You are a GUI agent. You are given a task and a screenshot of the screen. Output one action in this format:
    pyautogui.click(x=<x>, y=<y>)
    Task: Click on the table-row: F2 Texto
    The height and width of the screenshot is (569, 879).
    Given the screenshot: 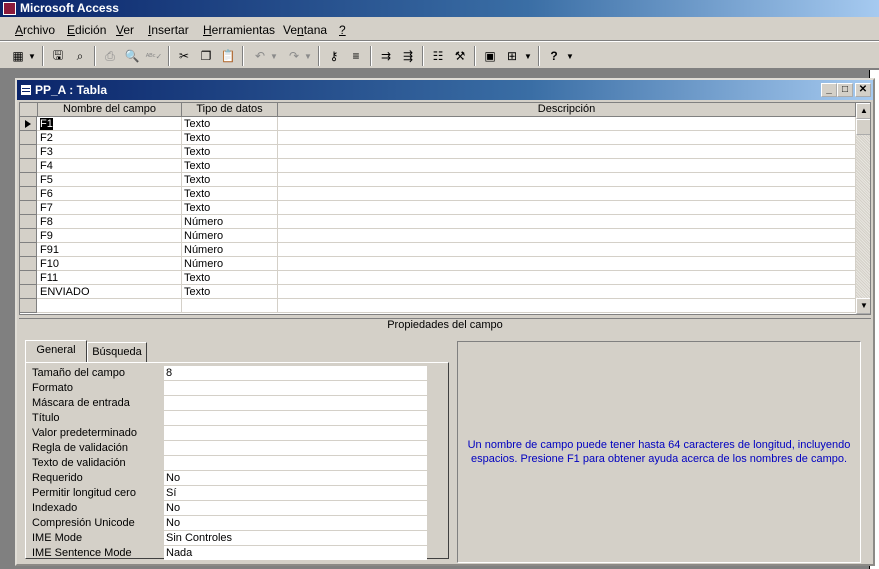 What is the action you would take?
    pyautogui.click(x=438, y=138)
    